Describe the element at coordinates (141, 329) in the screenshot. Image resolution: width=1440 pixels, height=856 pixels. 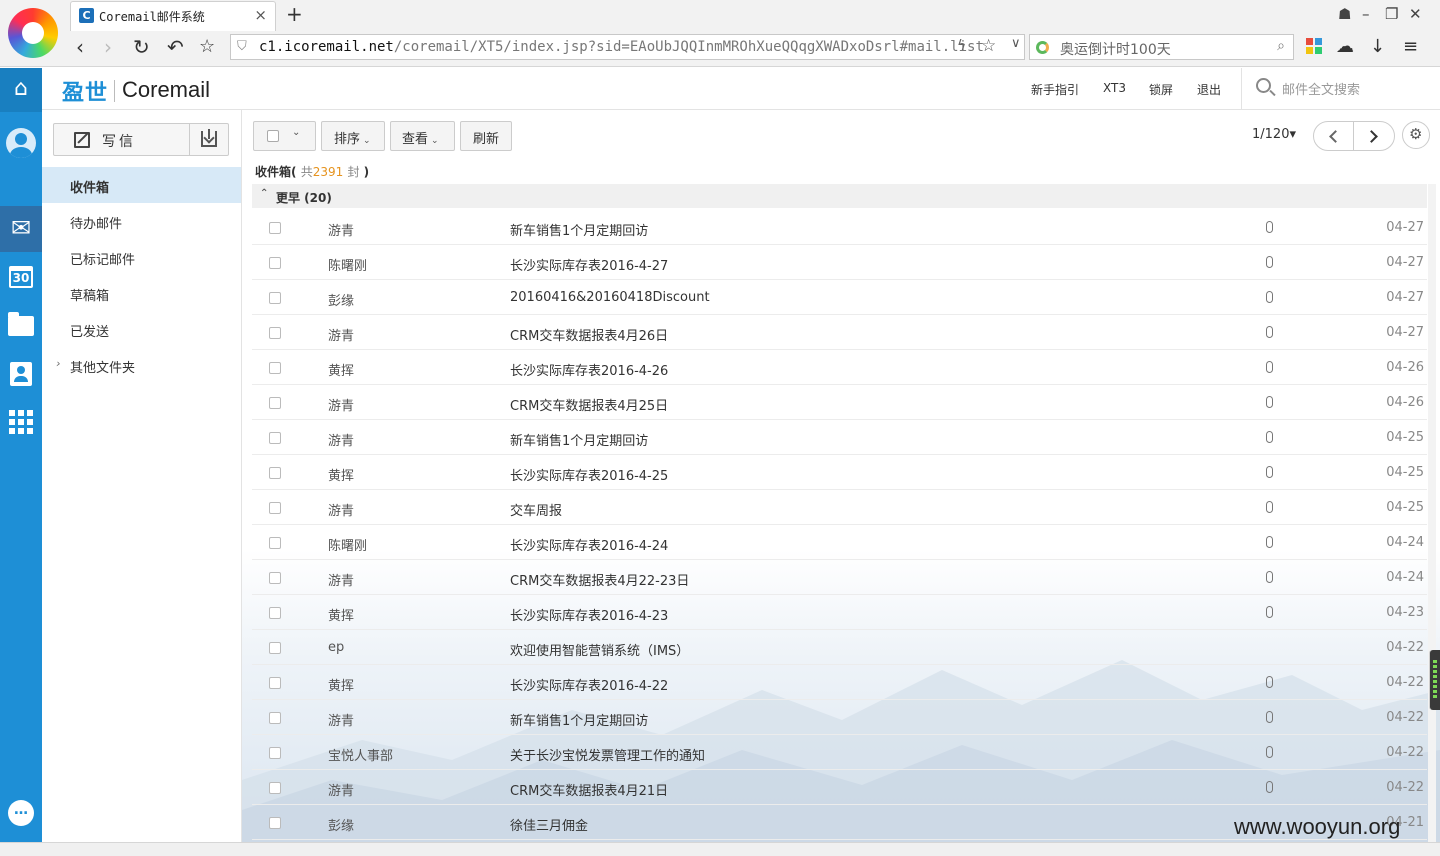
I see `sidebar-item-sent: 已发送` at that location.